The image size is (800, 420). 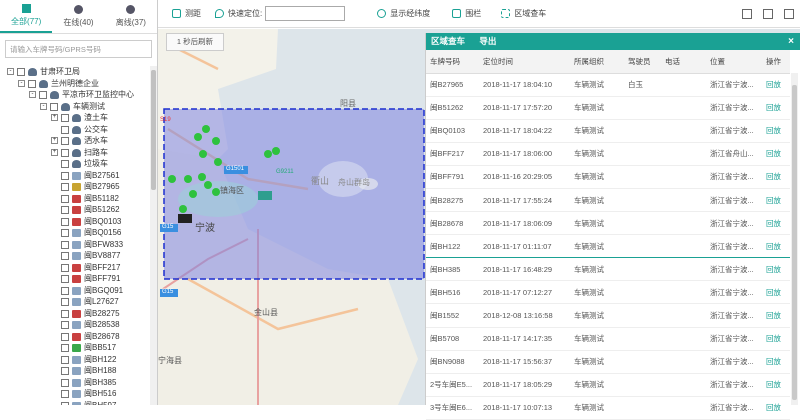 I want to click on tree-node: 闽BB517, so click(x=75, y=348).